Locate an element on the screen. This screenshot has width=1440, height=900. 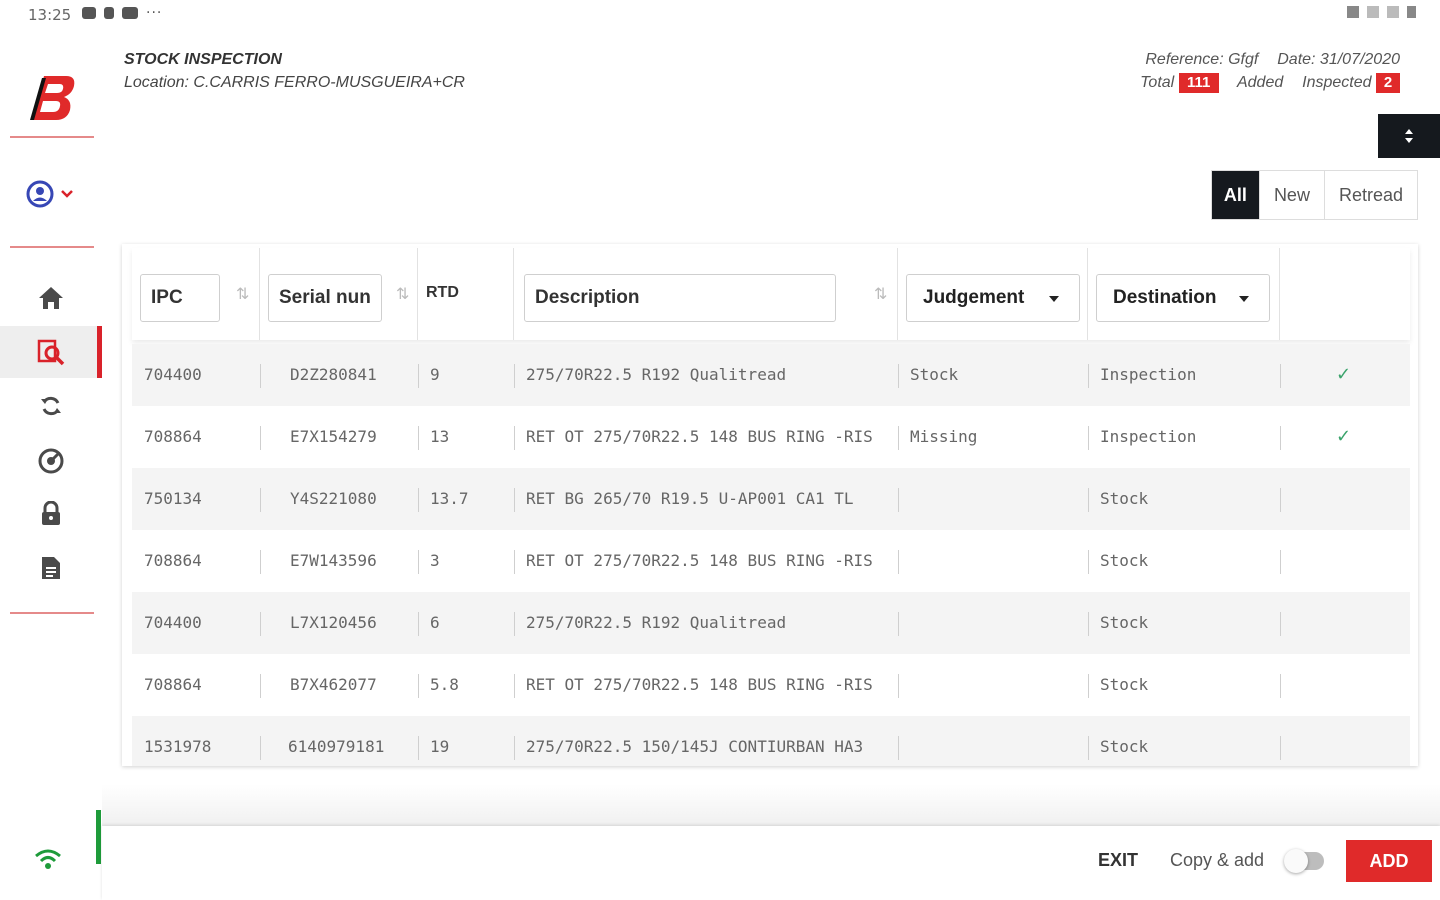
signal-icon is located at coordinates (1393, 12).